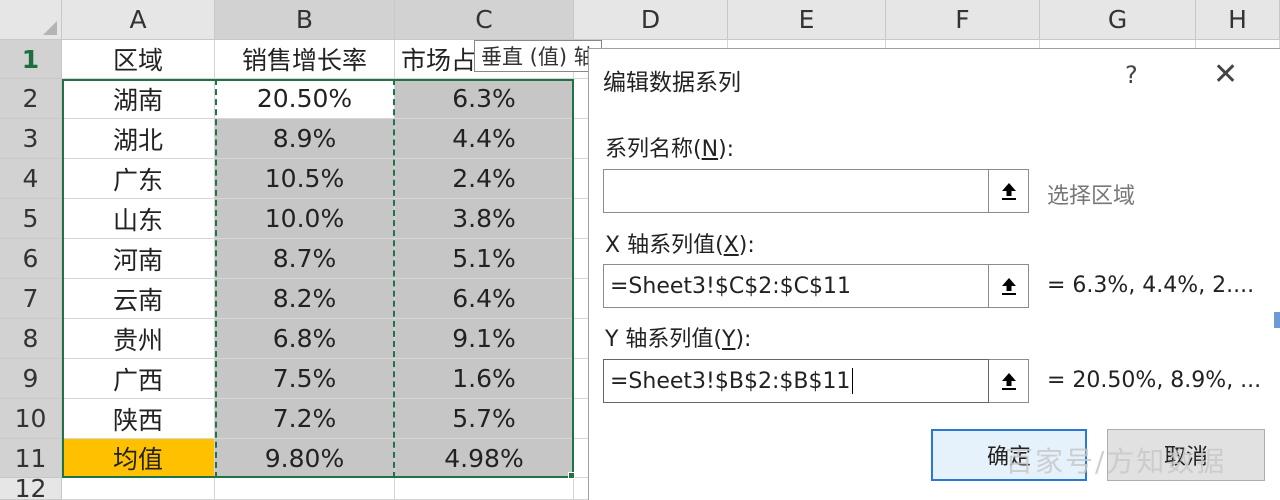 Image resolution: width=1280 pixels, height=500 pixels. I want to click on region-cell: 均值, so click(138, 458).